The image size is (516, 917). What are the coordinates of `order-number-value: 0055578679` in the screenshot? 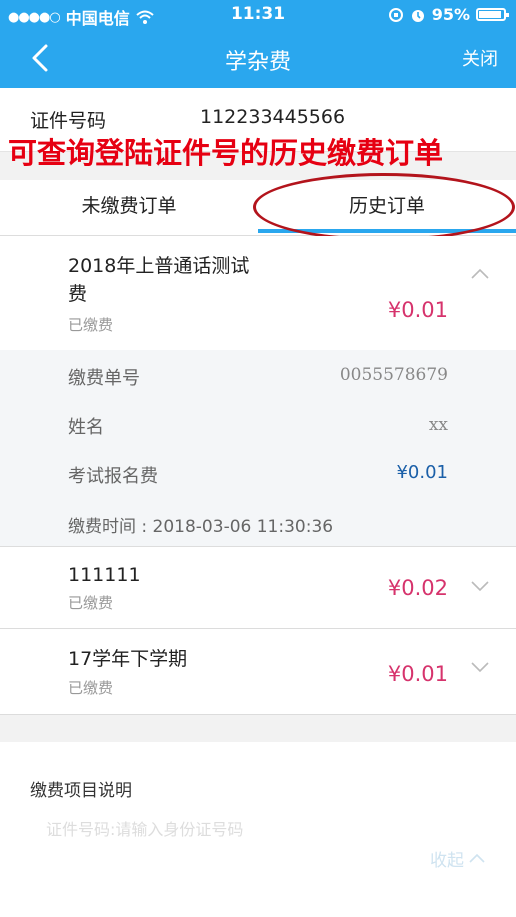 It's located at (393, 375).